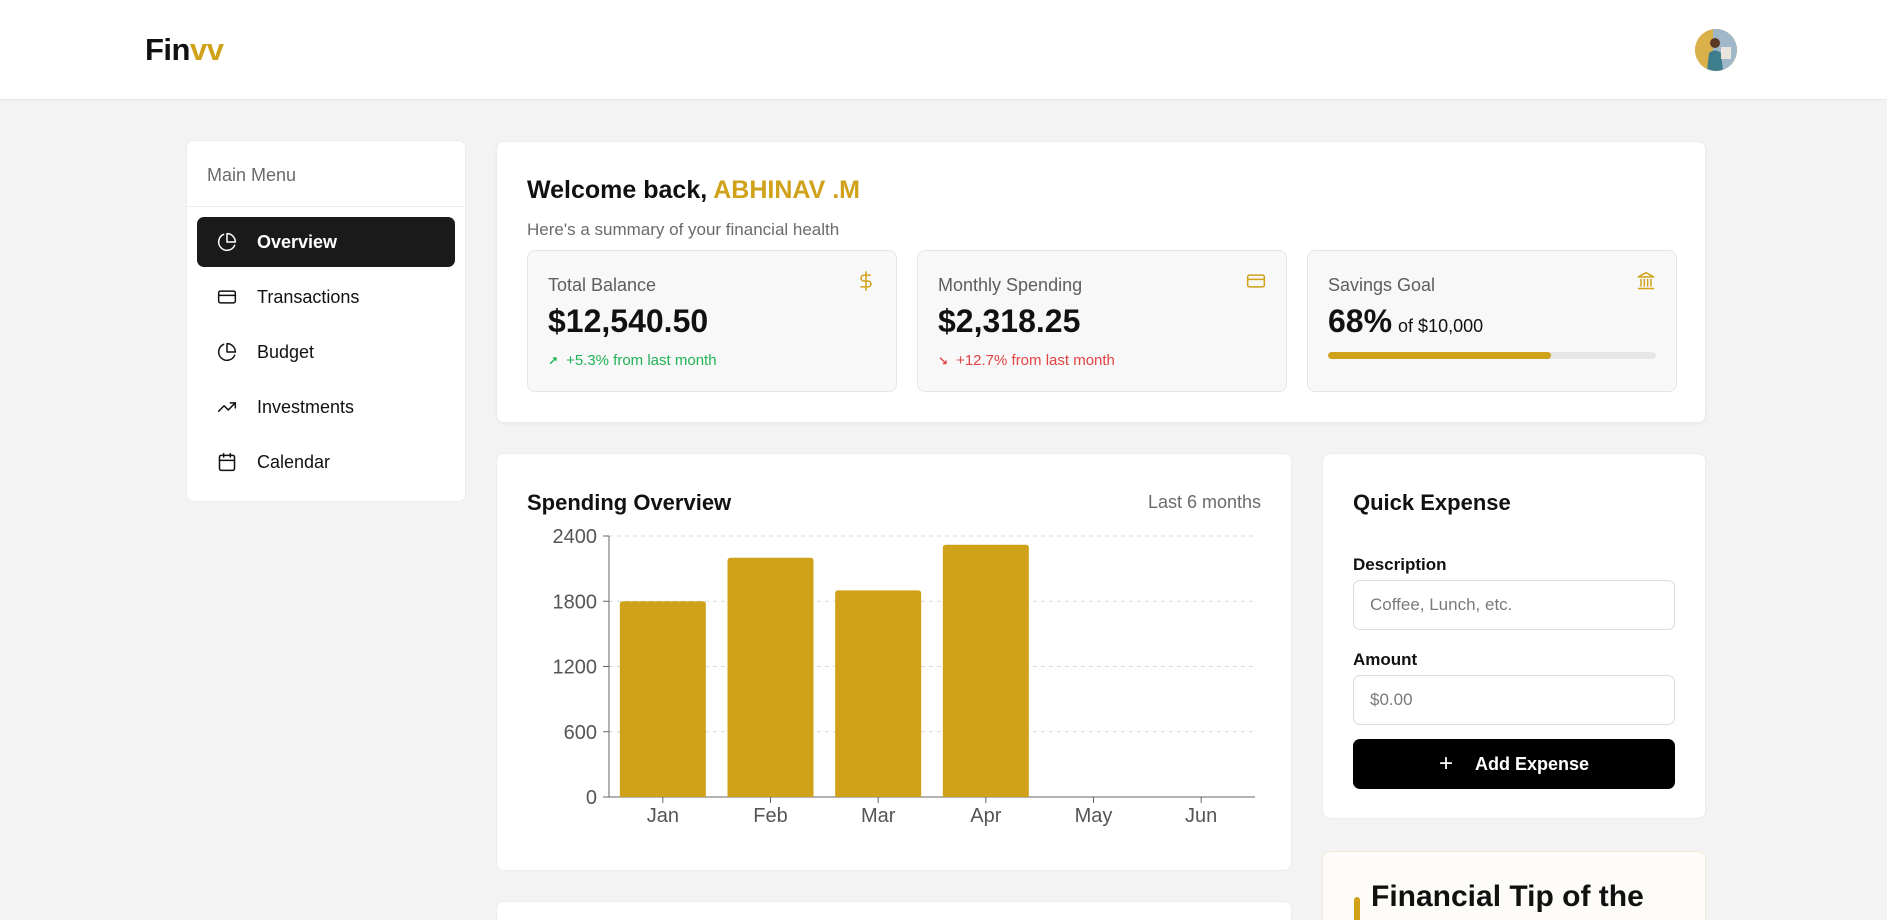 The width and height of the screenshot is (1887, 920). I want to click on spending-bar-chart: 0 600 1200 1800 2400 Jan Feb Mar Apr May Jun, so click(904, 676).